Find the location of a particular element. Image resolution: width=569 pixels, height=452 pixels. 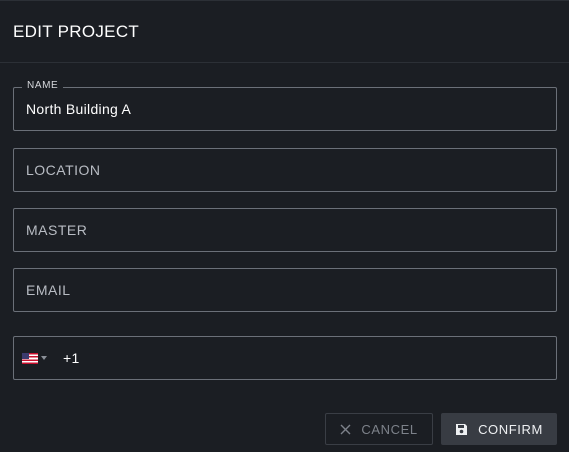

cancel-button: CANCEL is located at coordinates (379, 429).